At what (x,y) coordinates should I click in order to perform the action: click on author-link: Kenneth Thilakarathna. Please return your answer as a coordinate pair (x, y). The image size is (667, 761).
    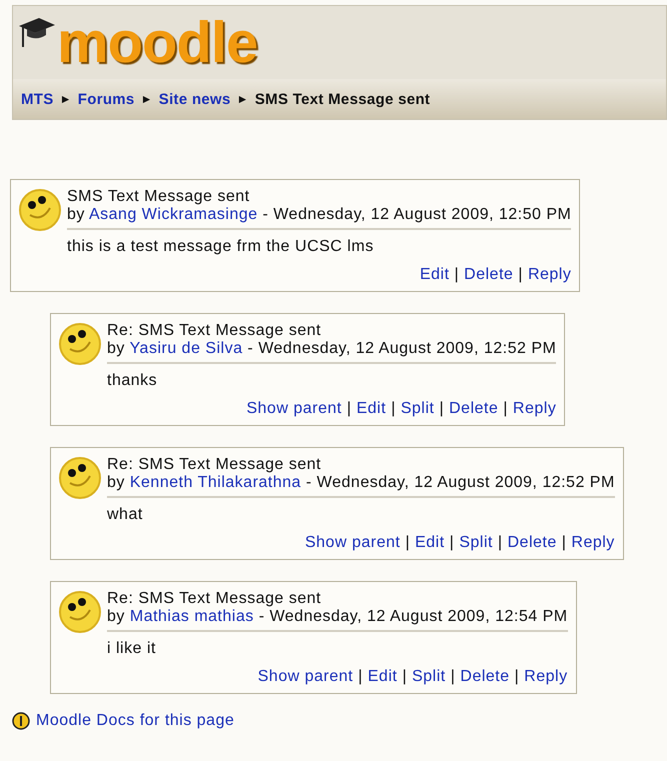
    Looking at the image, I should click on (216, 482).